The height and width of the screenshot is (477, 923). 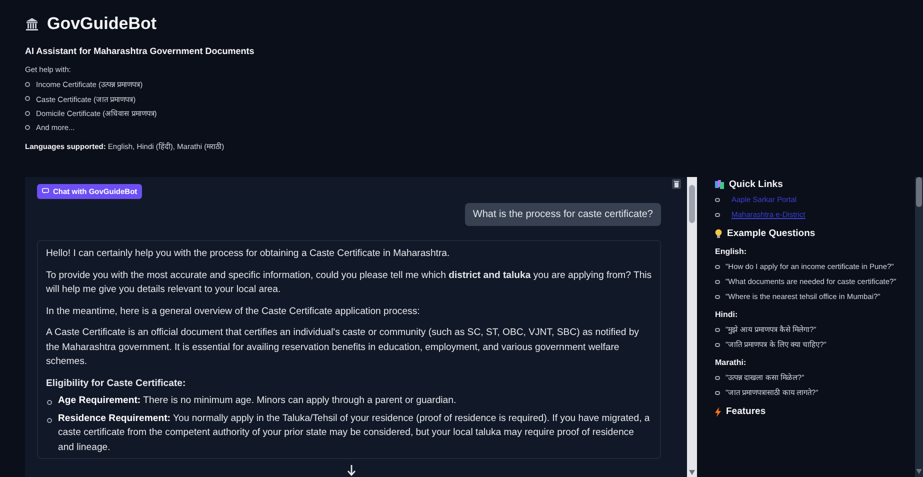 I want to click on list-item: Age Requirement: There is no minimum age. Minors can apply through a parent or guardian., so click(x=257, y=401).